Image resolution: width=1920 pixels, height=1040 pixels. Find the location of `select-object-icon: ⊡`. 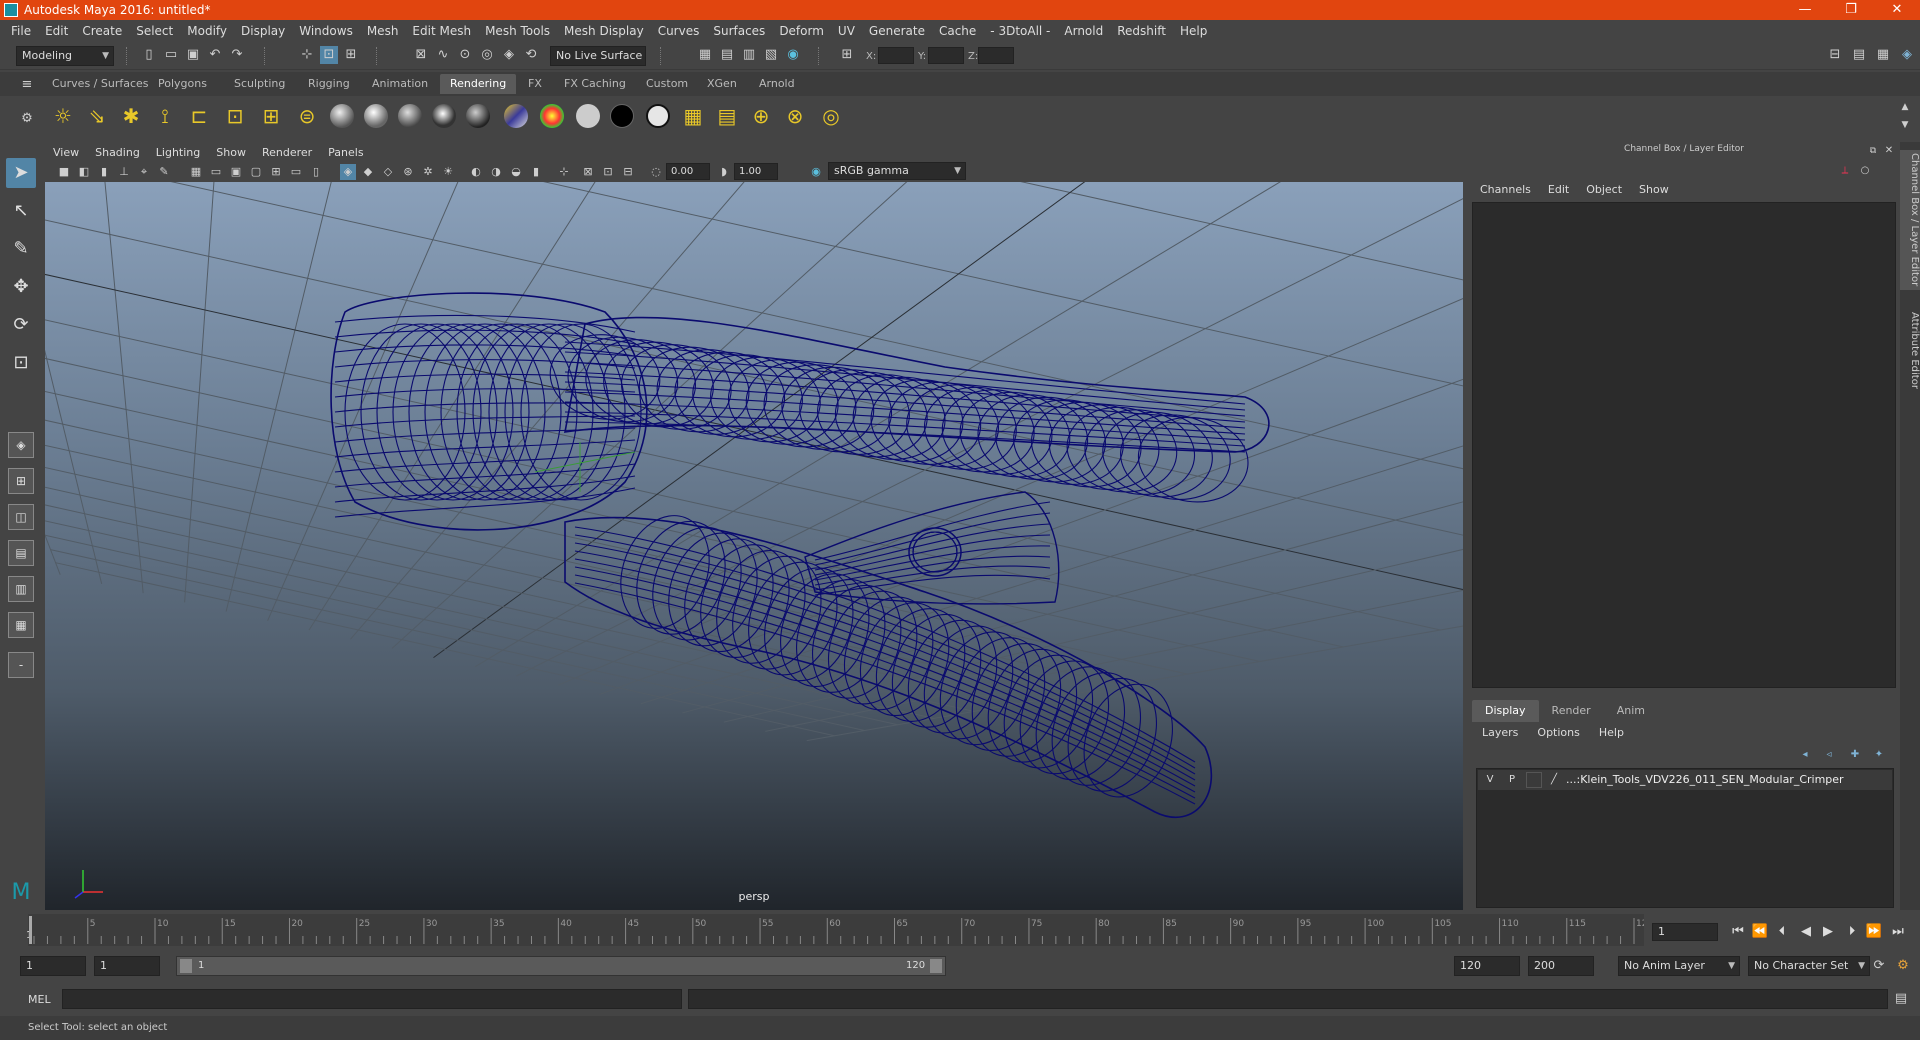

select-object-icon: ⊡ is located at coordinates (329, 55).